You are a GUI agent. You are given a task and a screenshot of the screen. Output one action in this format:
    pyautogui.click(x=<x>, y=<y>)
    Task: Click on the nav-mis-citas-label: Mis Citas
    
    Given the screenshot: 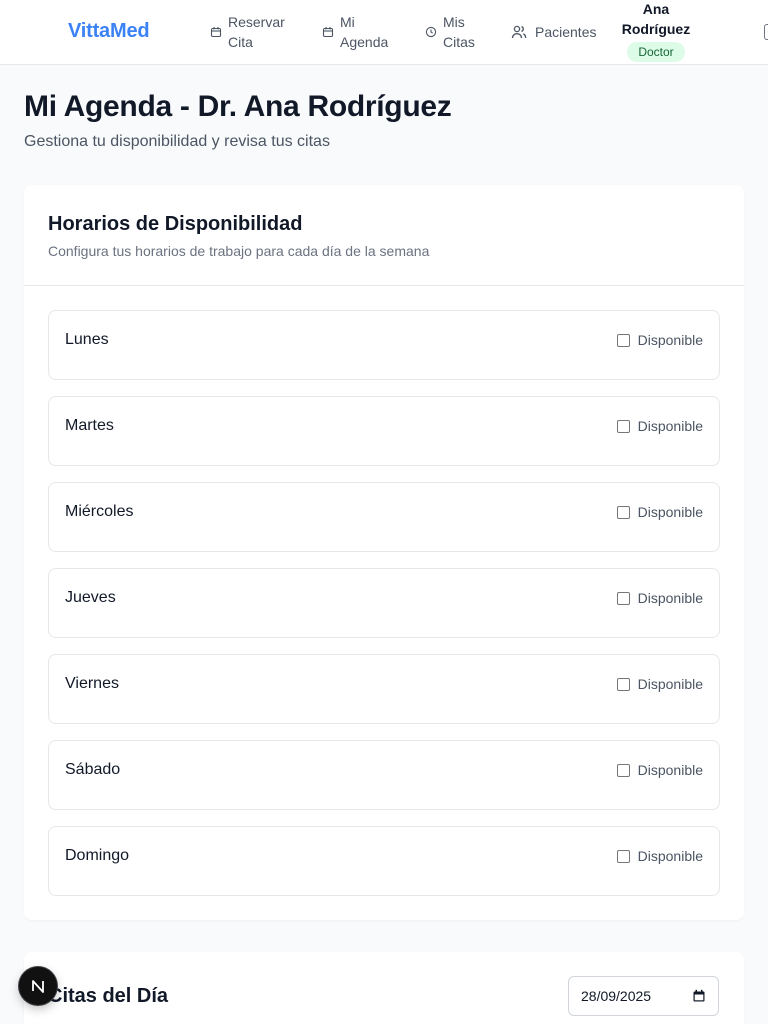 What is the action you would take?
    pyautogui.click(x=459, y=32)
    